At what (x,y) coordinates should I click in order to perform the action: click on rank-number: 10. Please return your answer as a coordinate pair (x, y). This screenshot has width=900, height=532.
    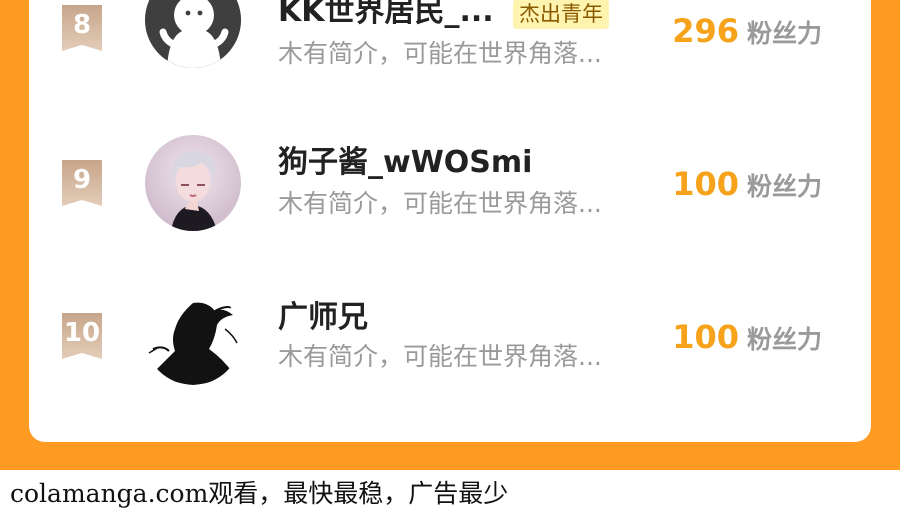
    Looking at the image, I should click on (82, 333).